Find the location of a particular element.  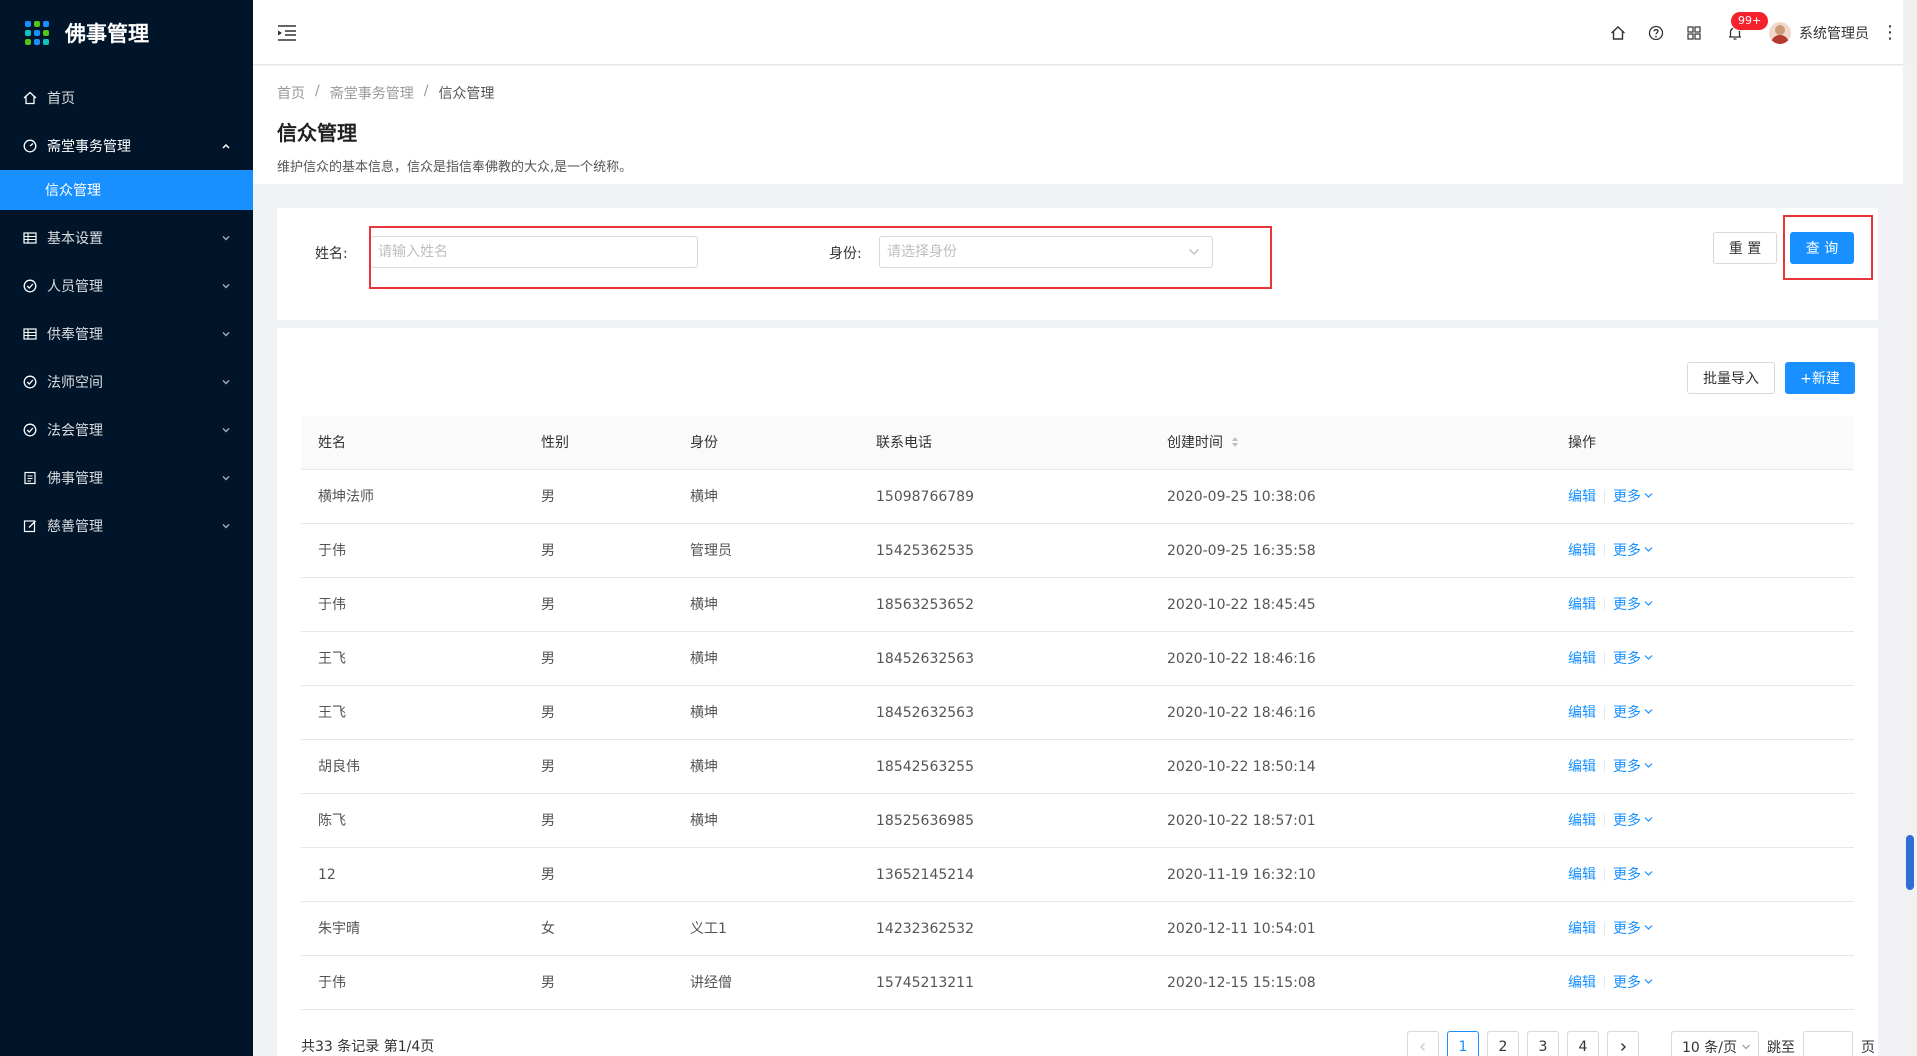

table-row: 陈飞 男 横坤 18525636985 2020-10-22 18:57:01 编辑 更多 is located at coordinates (1077, 821).